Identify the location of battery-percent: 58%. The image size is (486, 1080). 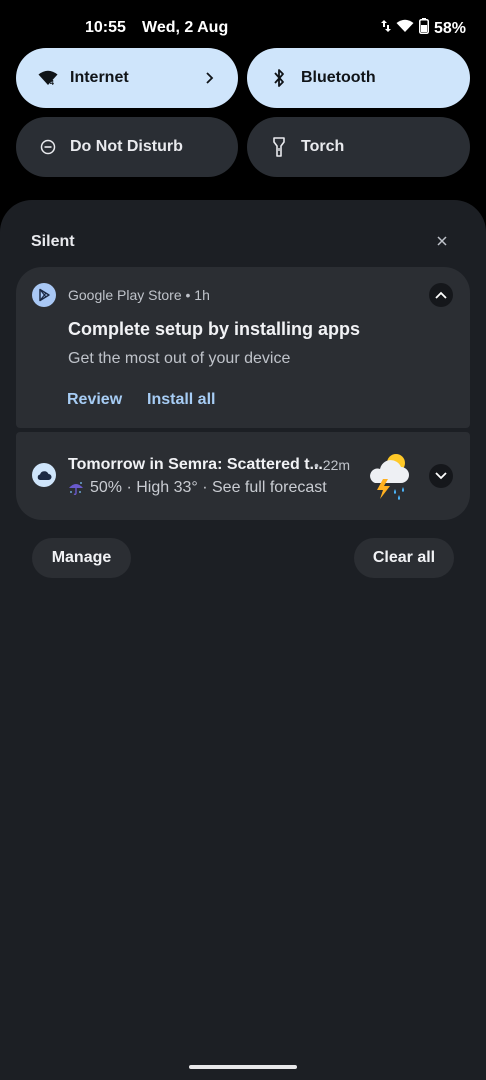
(449, 28).